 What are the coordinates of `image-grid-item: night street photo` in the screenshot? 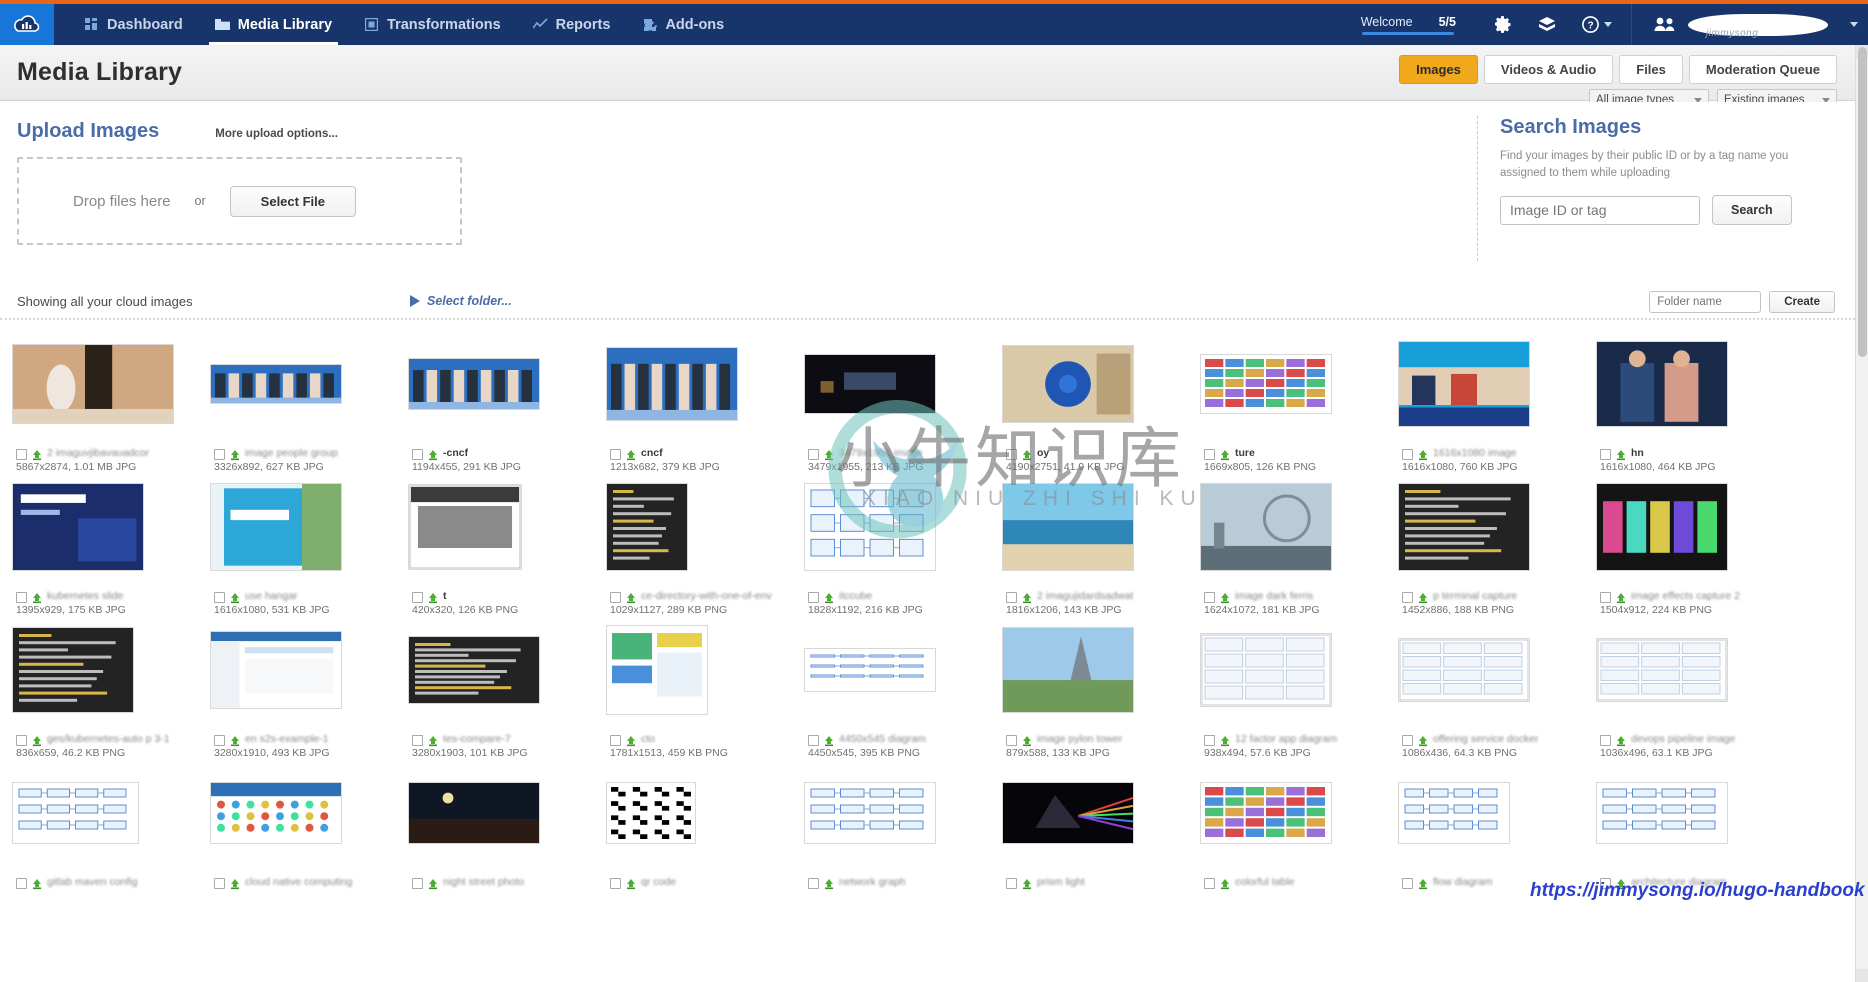 It's located at (505, 824).